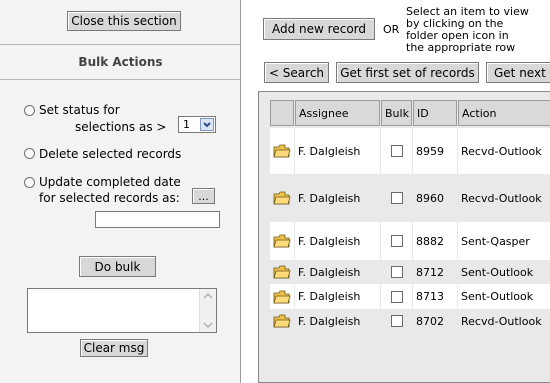 The image size is (550, 383). I want to click on message-scrollbar, so click(207, 310).